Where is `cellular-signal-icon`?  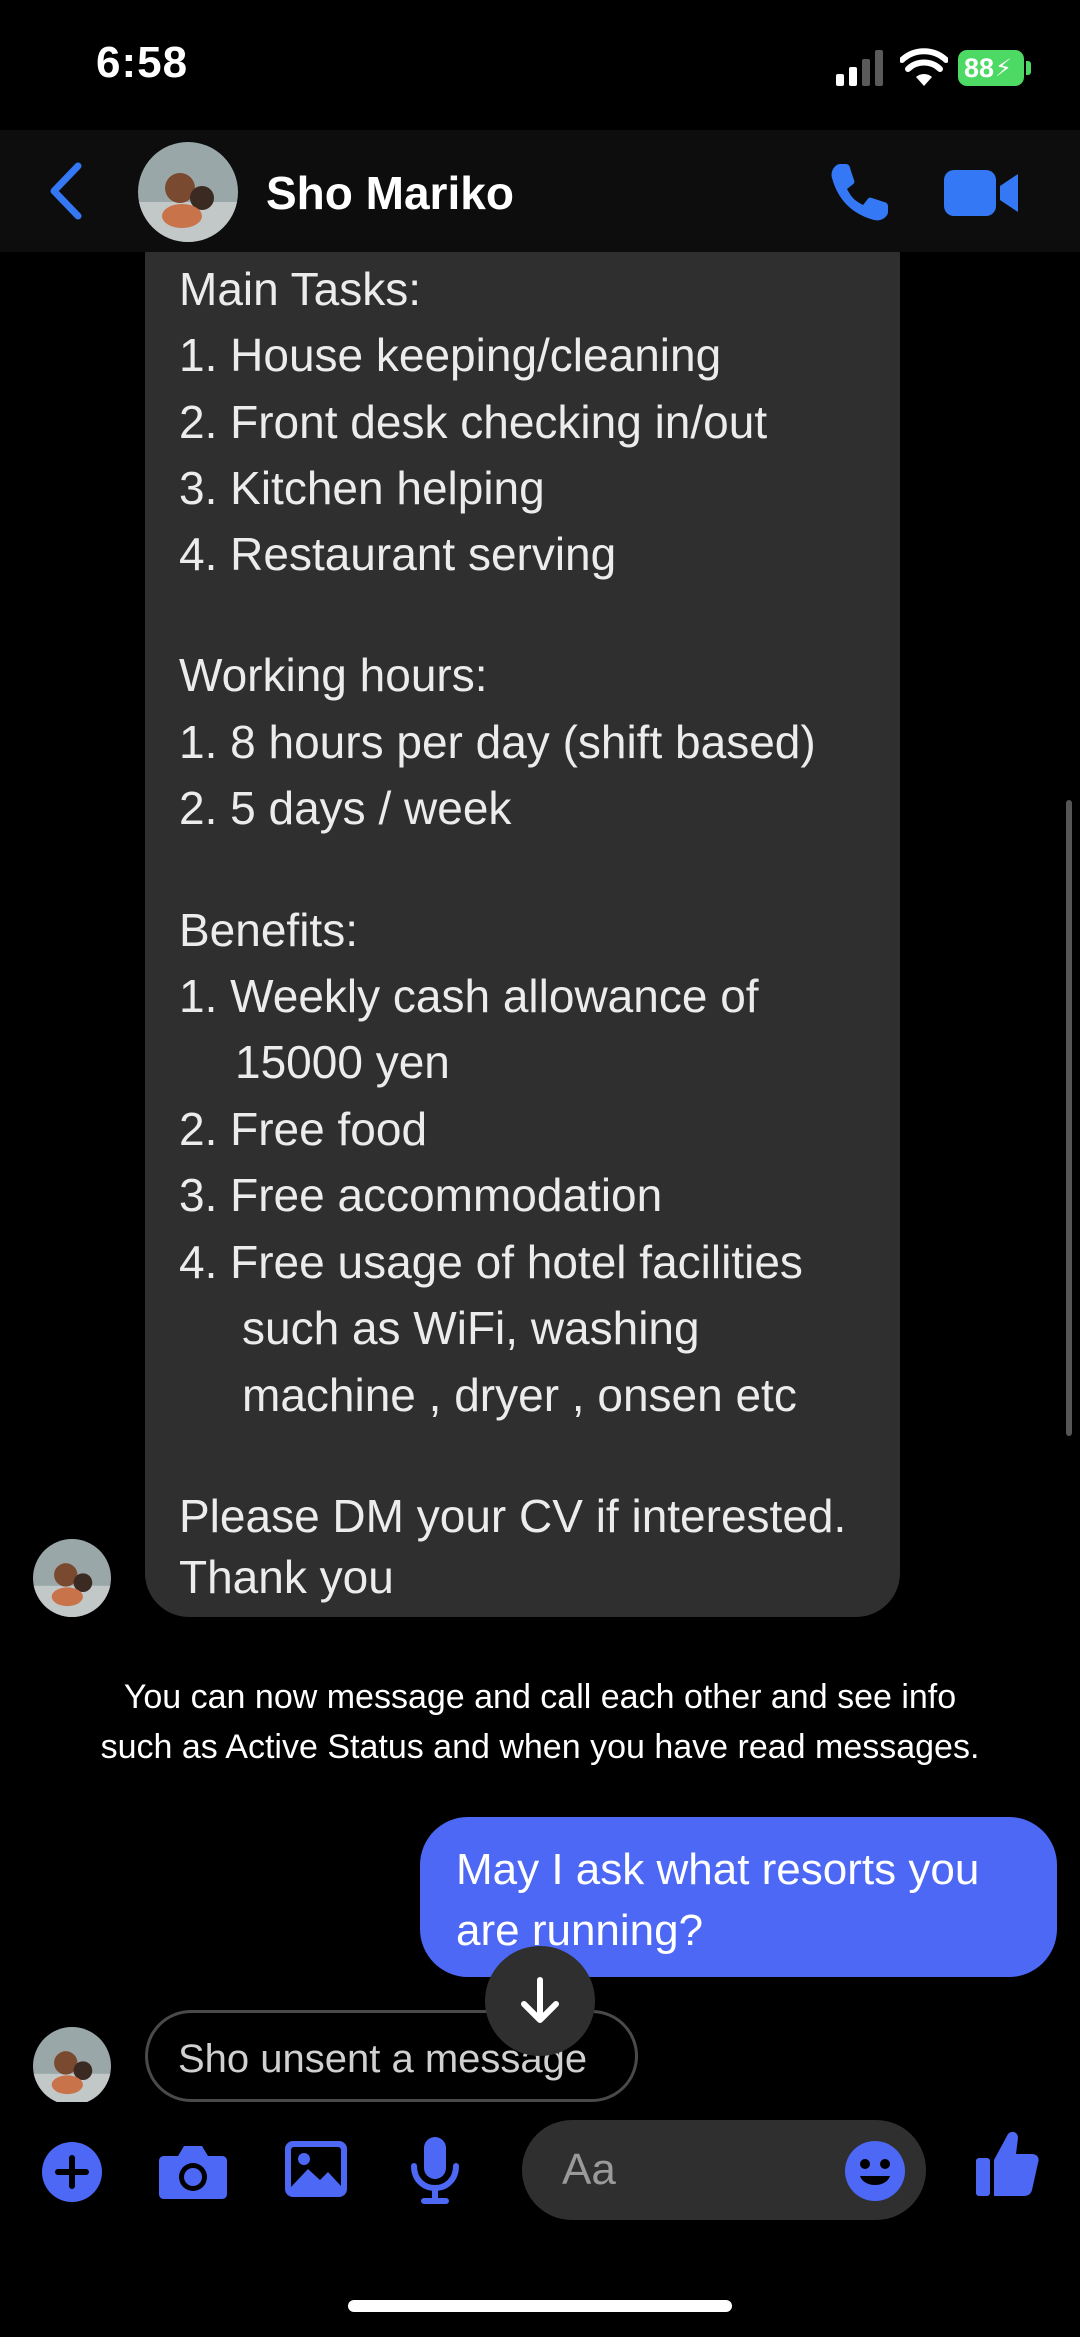
cellular-signal-icon is located at coordinates (859, 68).